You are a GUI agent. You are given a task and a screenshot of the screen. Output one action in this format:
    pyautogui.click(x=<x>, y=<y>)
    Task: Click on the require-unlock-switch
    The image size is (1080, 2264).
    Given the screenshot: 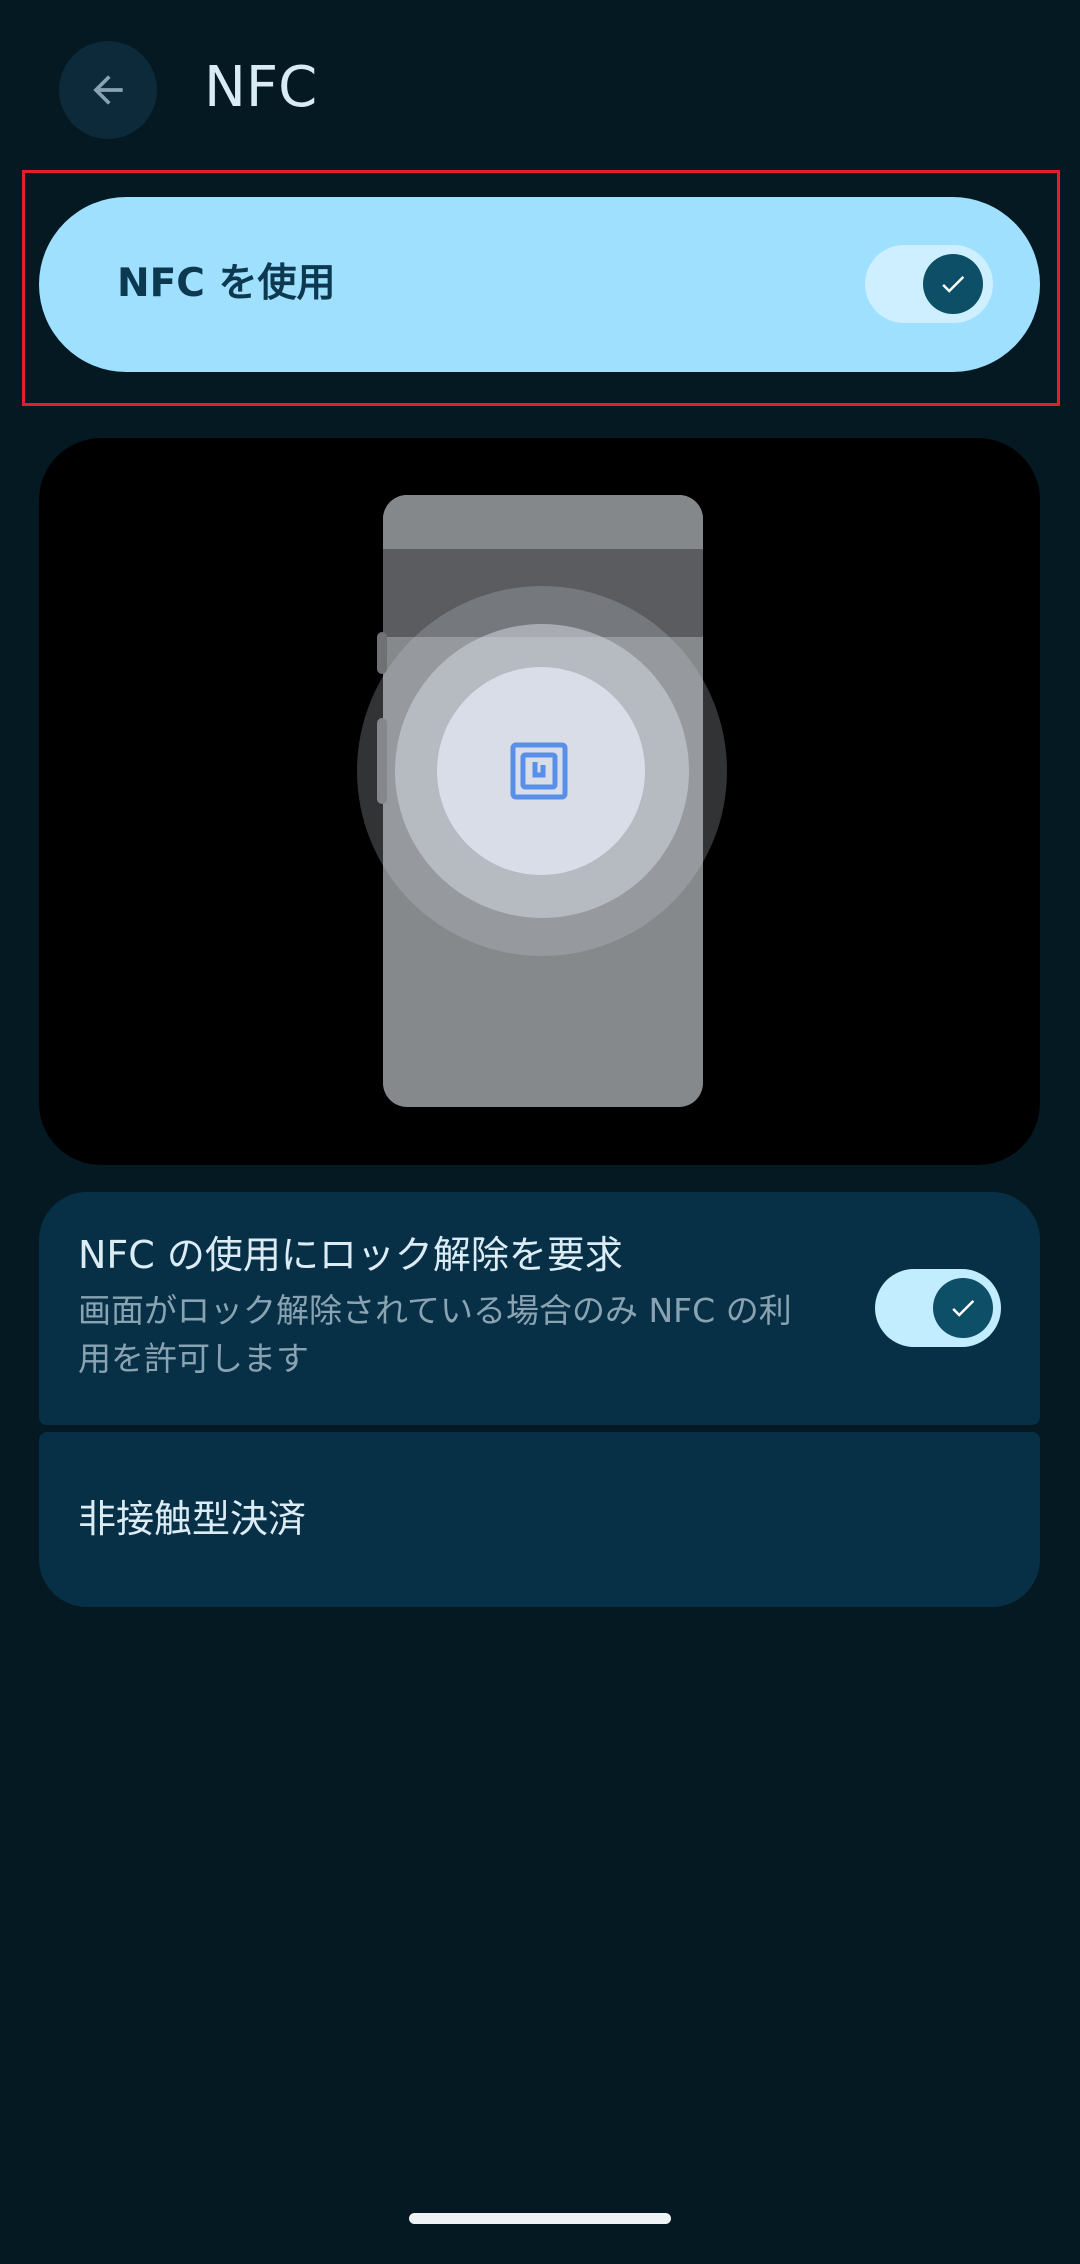 What is the action you would take?
    pyautogui.click(x=938, y=1308)
    